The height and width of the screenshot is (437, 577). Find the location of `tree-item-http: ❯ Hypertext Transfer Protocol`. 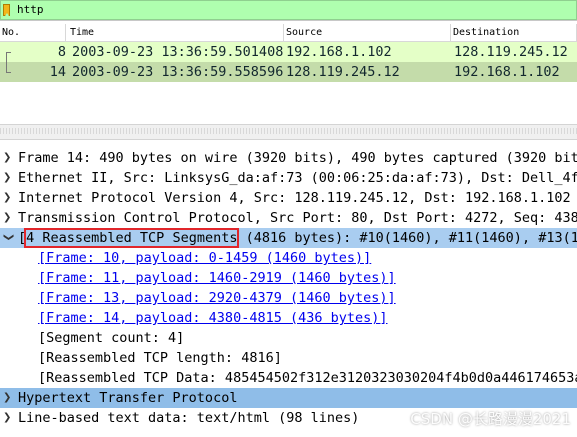

tree-item-http: ❯ Hypertext Transfer Protocol is located at coordinates (288, 398).